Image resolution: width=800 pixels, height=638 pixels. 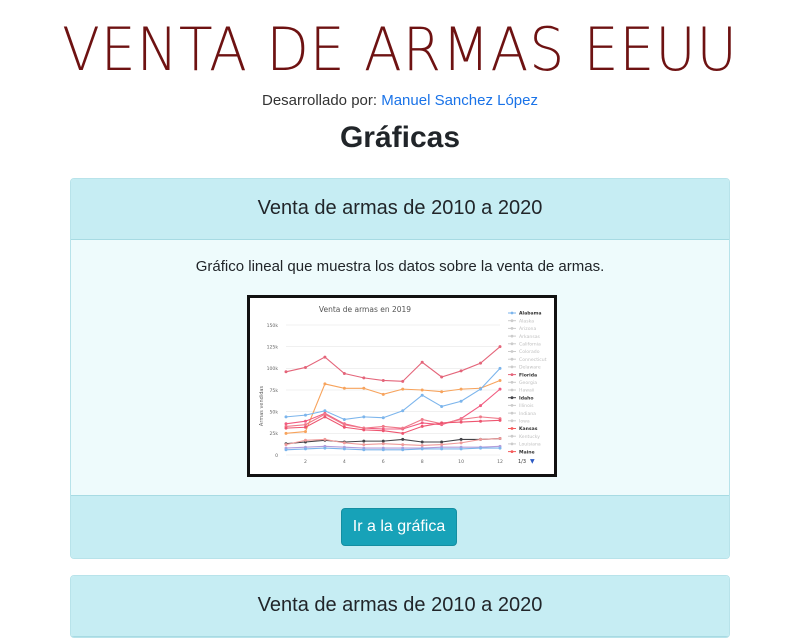 What do you see at coordinates (523, 429) in the screenshot?
I see `legend-item: Kansas` at bounding box center [523, 429].